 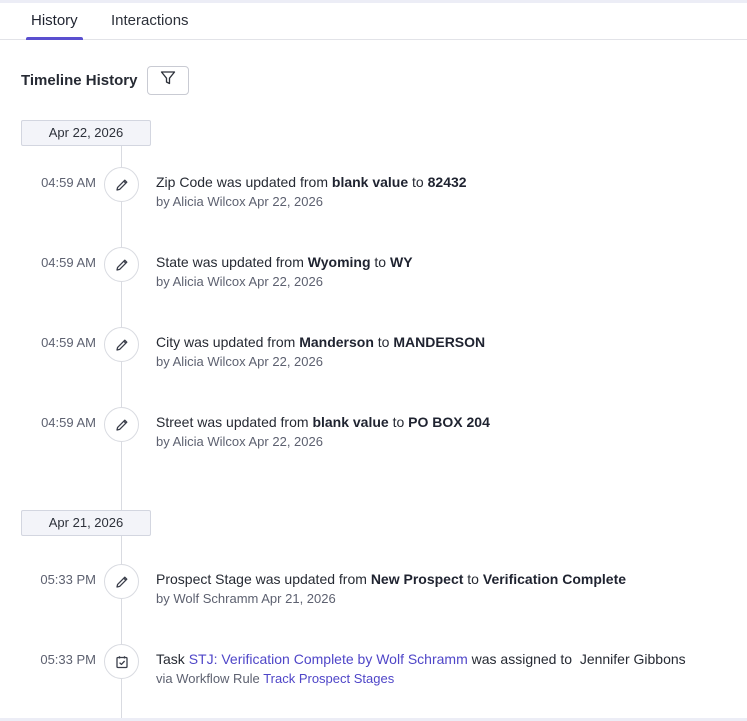 What do you see at coordinates (328, 678) in the screenshot?
I see `workflow-rule-link: Track Prospect Stages` at bounding box center [328, 678].